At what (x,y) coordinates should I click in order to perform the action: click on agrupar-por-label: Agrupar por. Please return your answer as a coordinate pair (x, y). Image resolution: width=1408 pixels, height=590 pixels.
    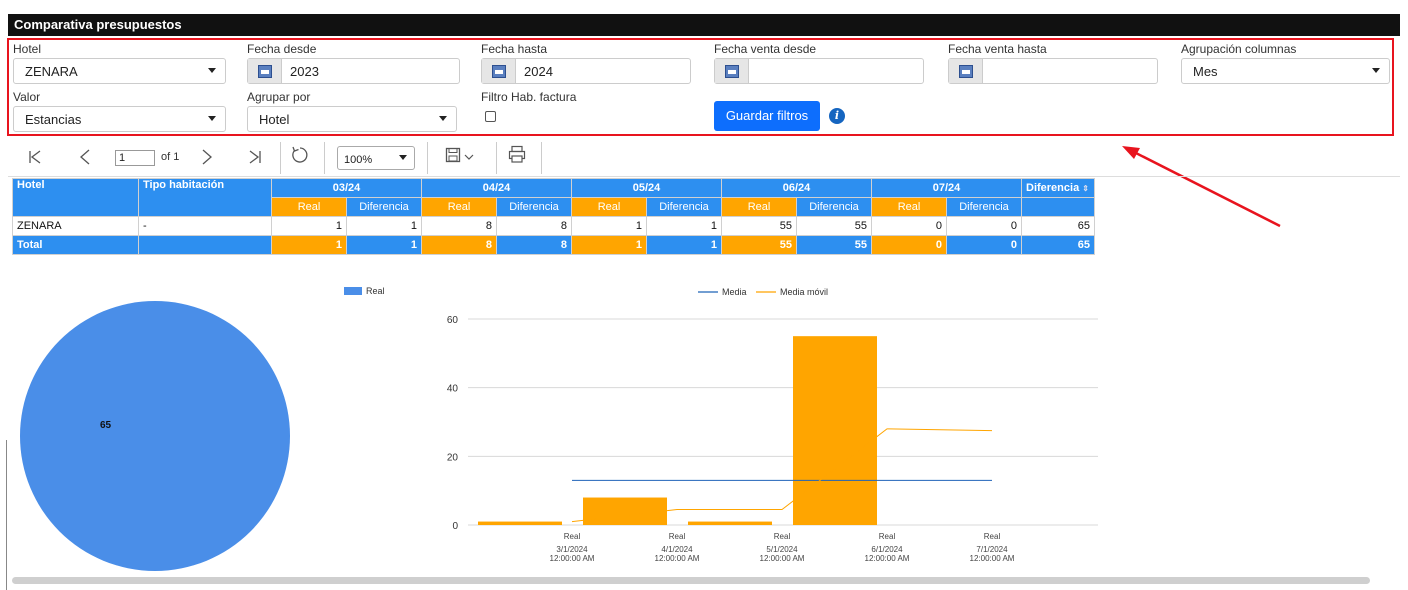
    Looking at the image, I should click on (279, 97).